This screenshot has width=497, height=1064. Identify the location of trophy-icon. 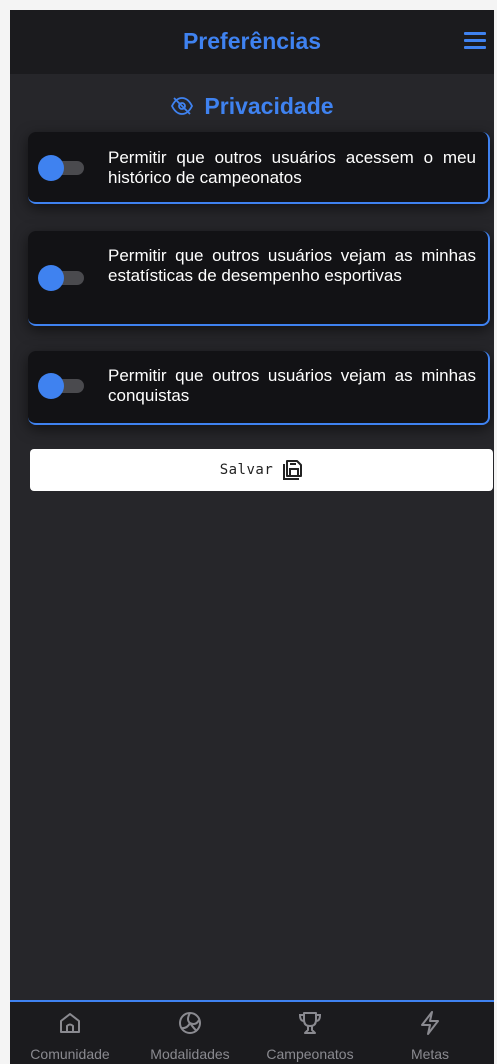
(310, 1023).